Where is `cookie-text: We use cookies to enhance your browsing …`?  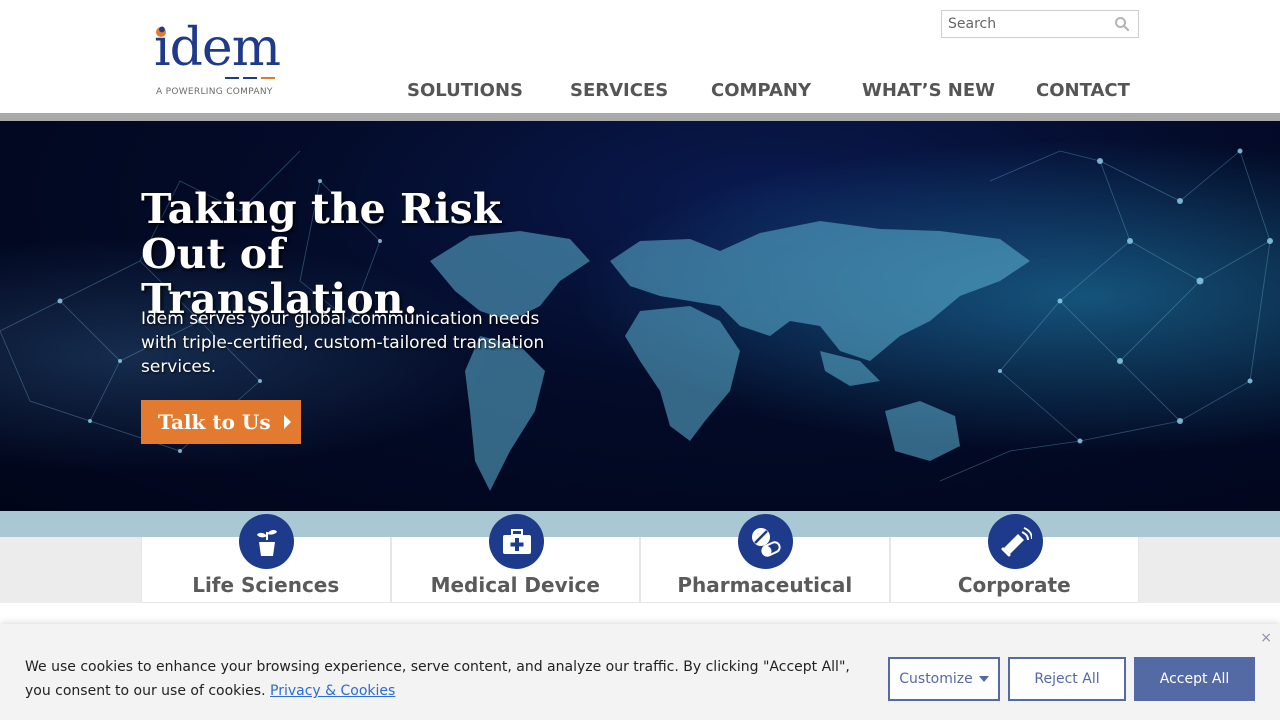
cookie-text: We use cookies to enhance your browsing … is located at coordinates (437, 679).